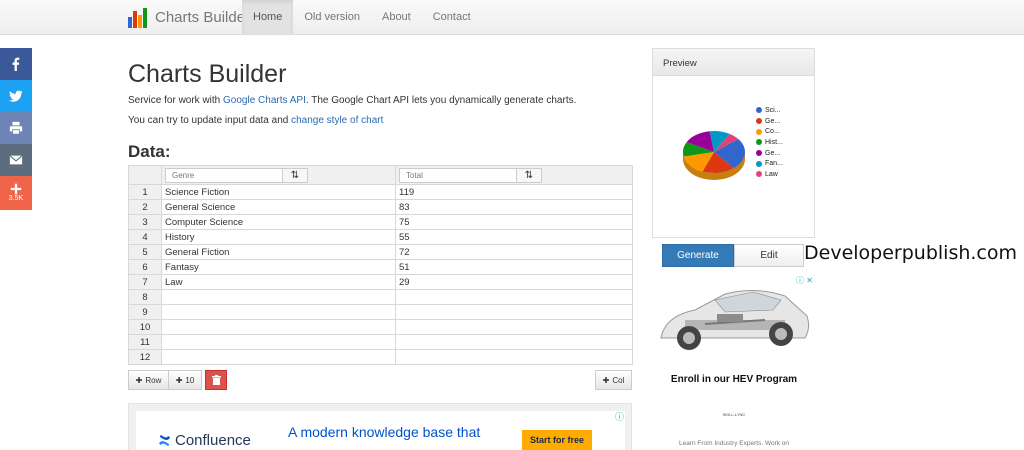  I want to click on sort-genre-button: ⇅, so click(295, 175).